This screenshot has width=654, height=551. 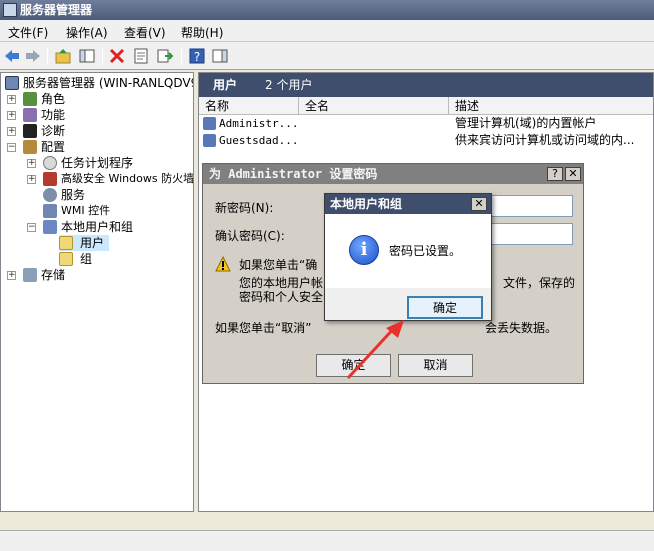 I want to click on info-icon: i, so click(x=364, y=250).